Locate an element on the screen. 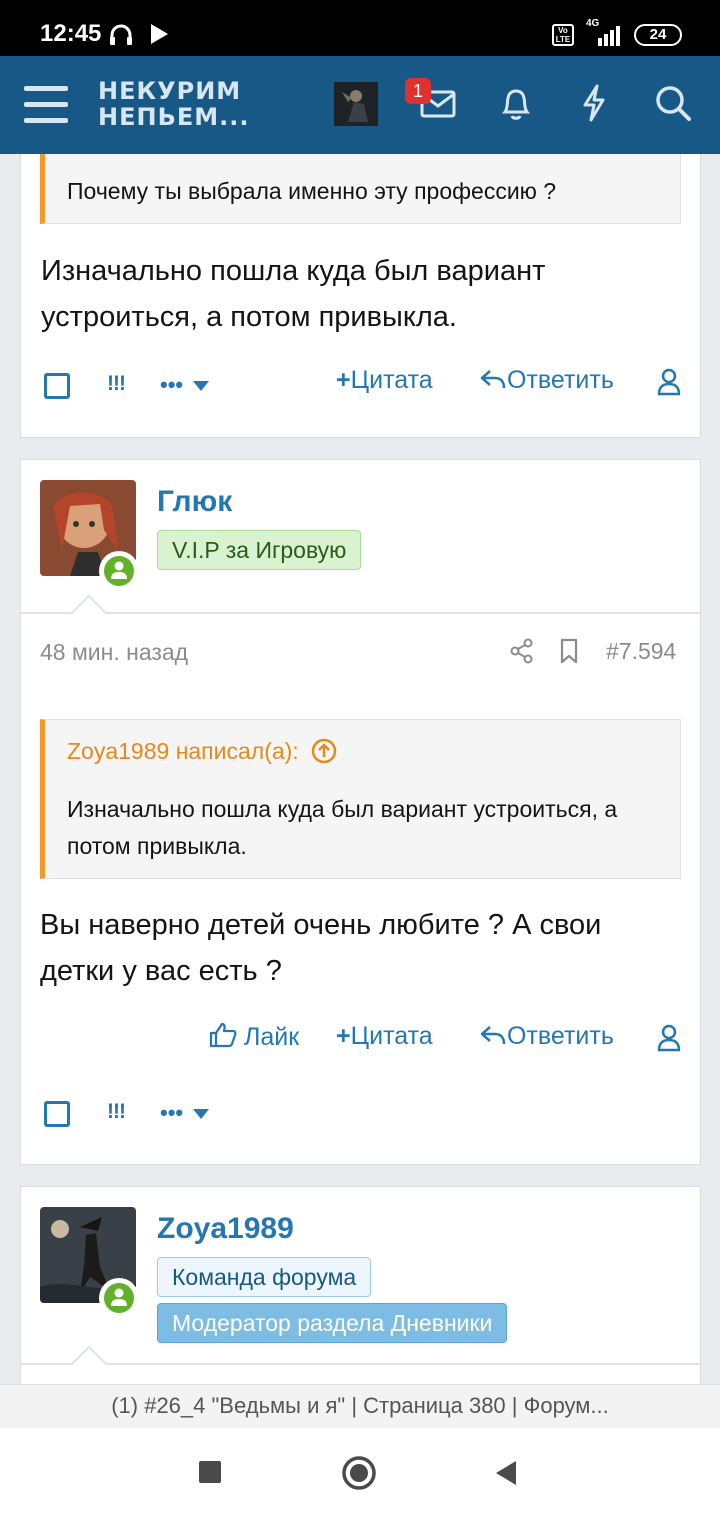  play-icon is located at coordinates (159, 34).